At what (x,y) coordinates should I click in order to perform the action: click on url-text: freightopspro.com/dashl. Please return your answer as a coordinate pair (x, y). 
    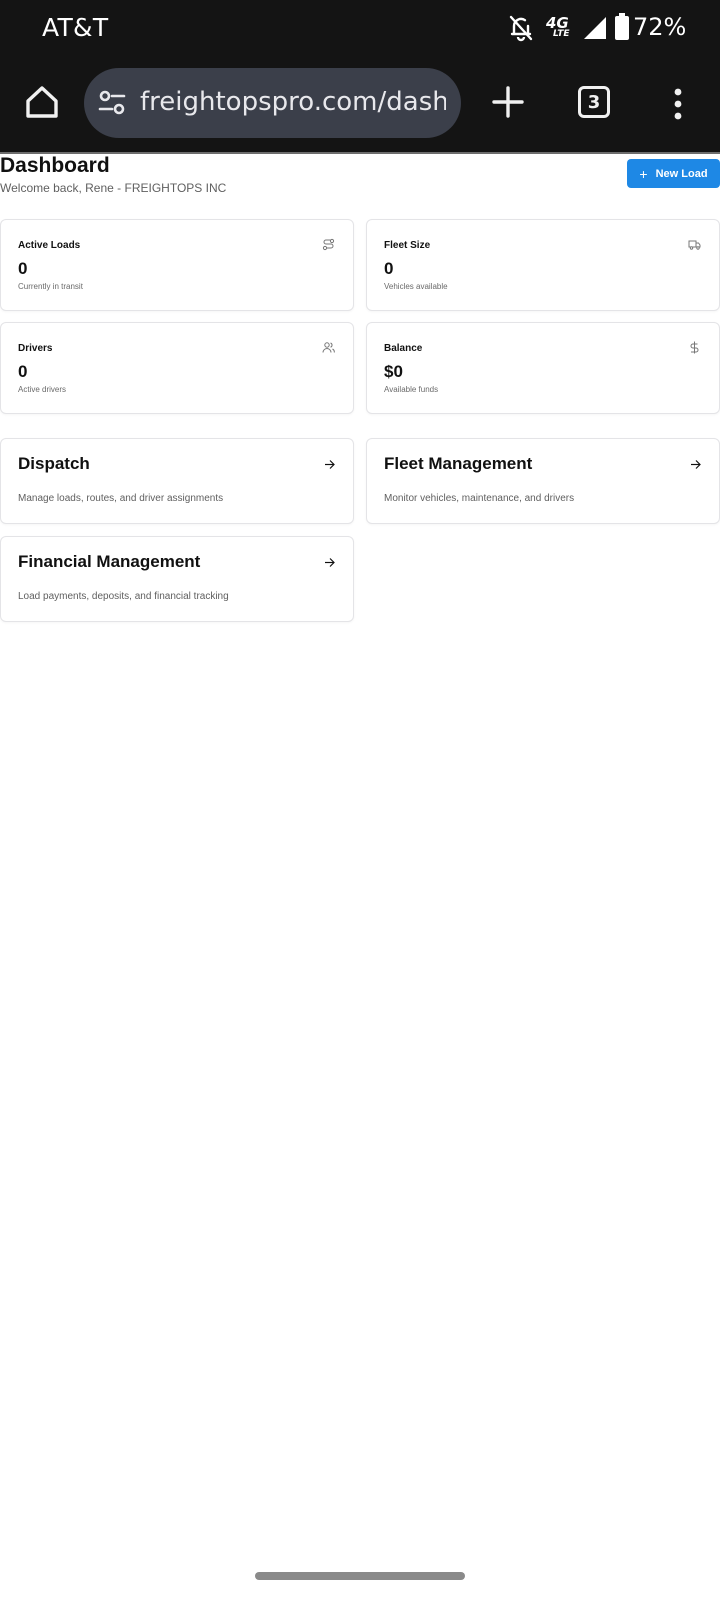
    Looking at the image, I should click on (293, 102).